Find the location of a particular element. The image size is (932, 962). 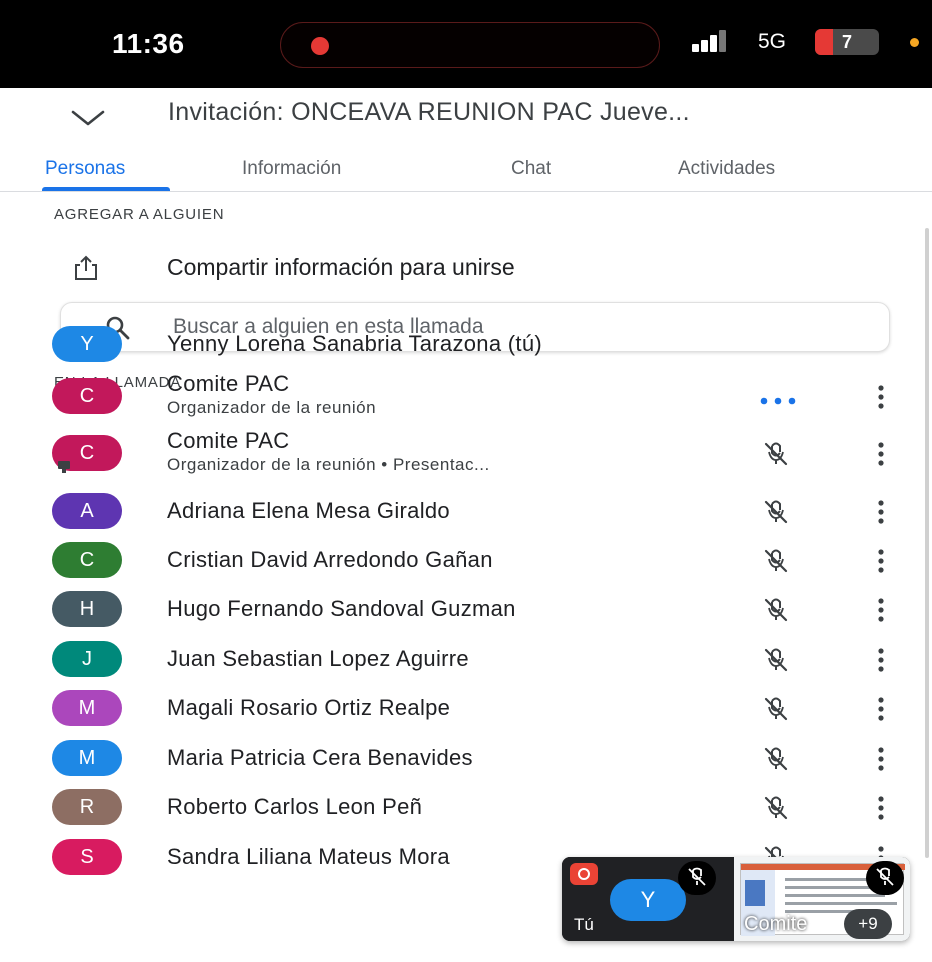

avatar: J is located at coordinates (87, 659).